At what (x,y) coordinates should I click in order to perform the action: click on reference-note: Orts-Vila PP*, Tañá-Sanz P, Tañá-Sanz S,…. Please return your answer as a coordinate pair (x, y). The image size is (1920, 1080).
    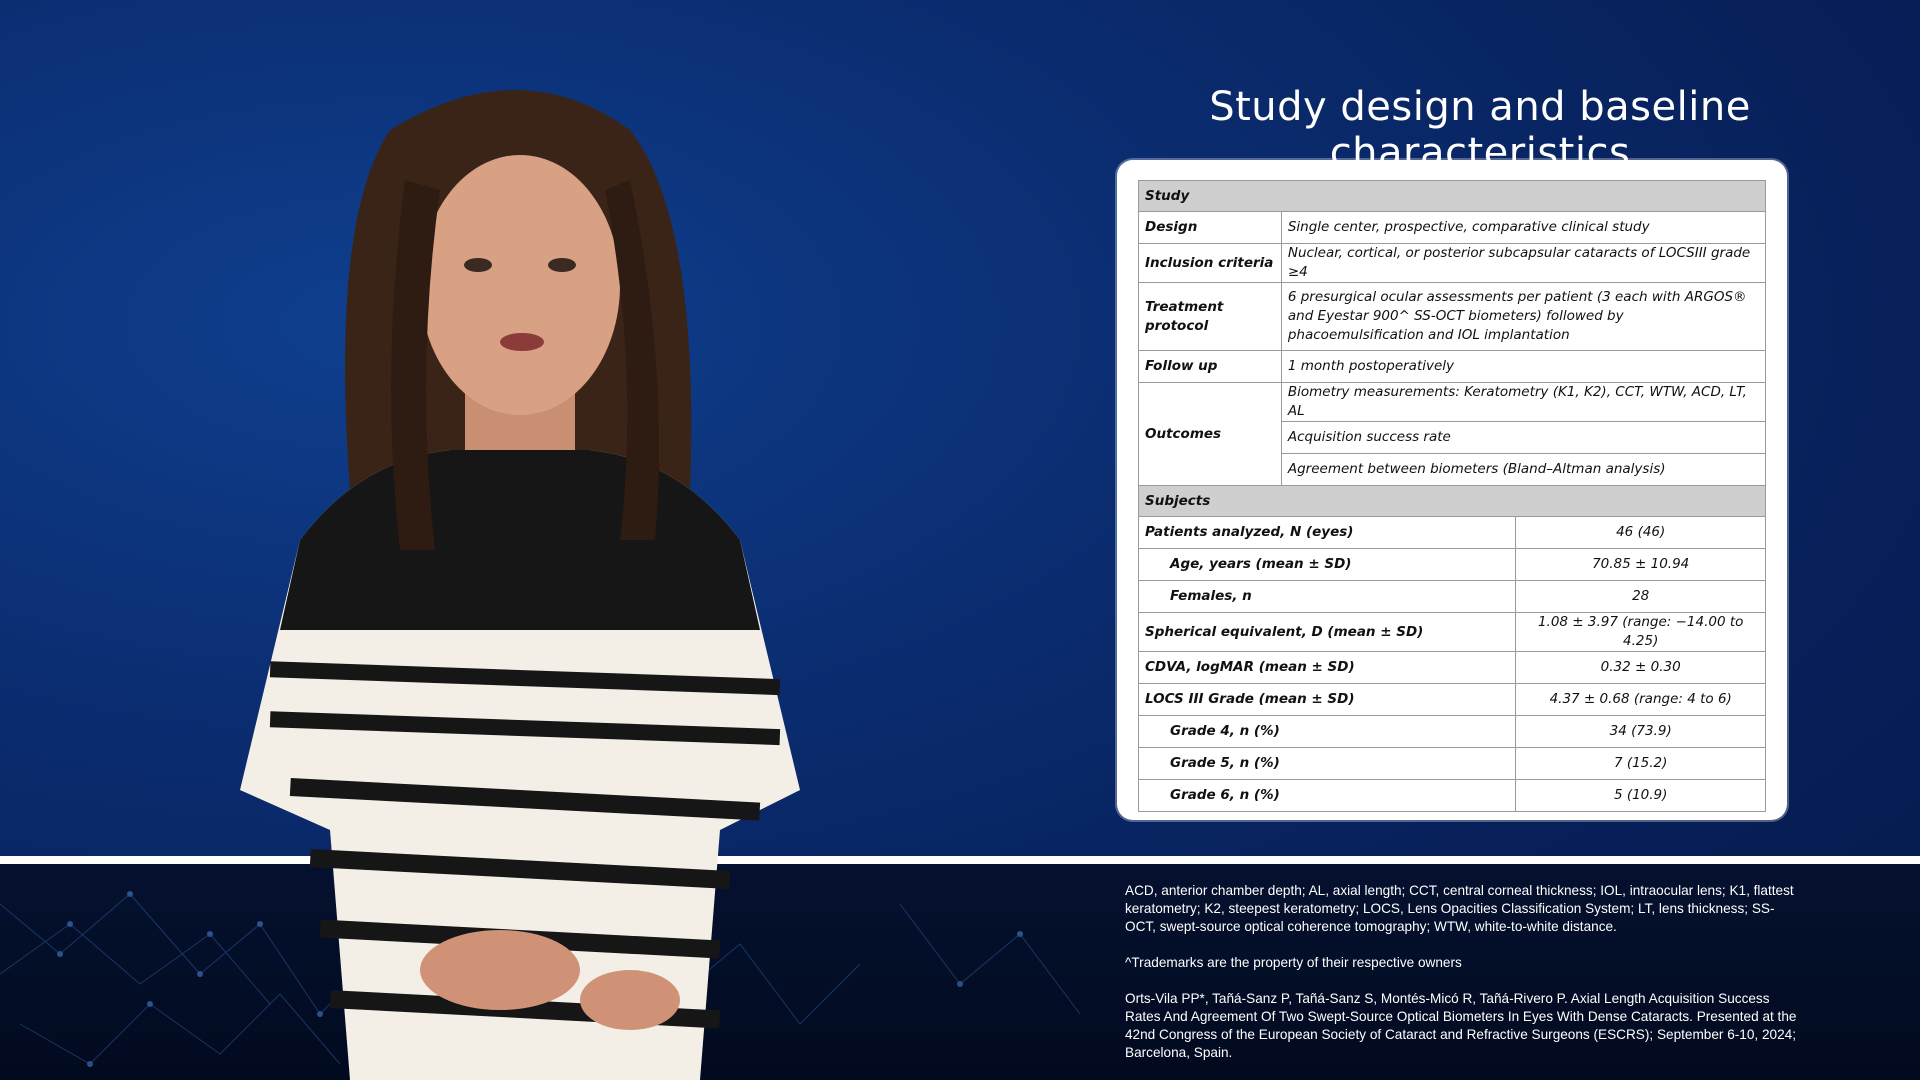
    Looking at the image, I should click on (1461, 1025).